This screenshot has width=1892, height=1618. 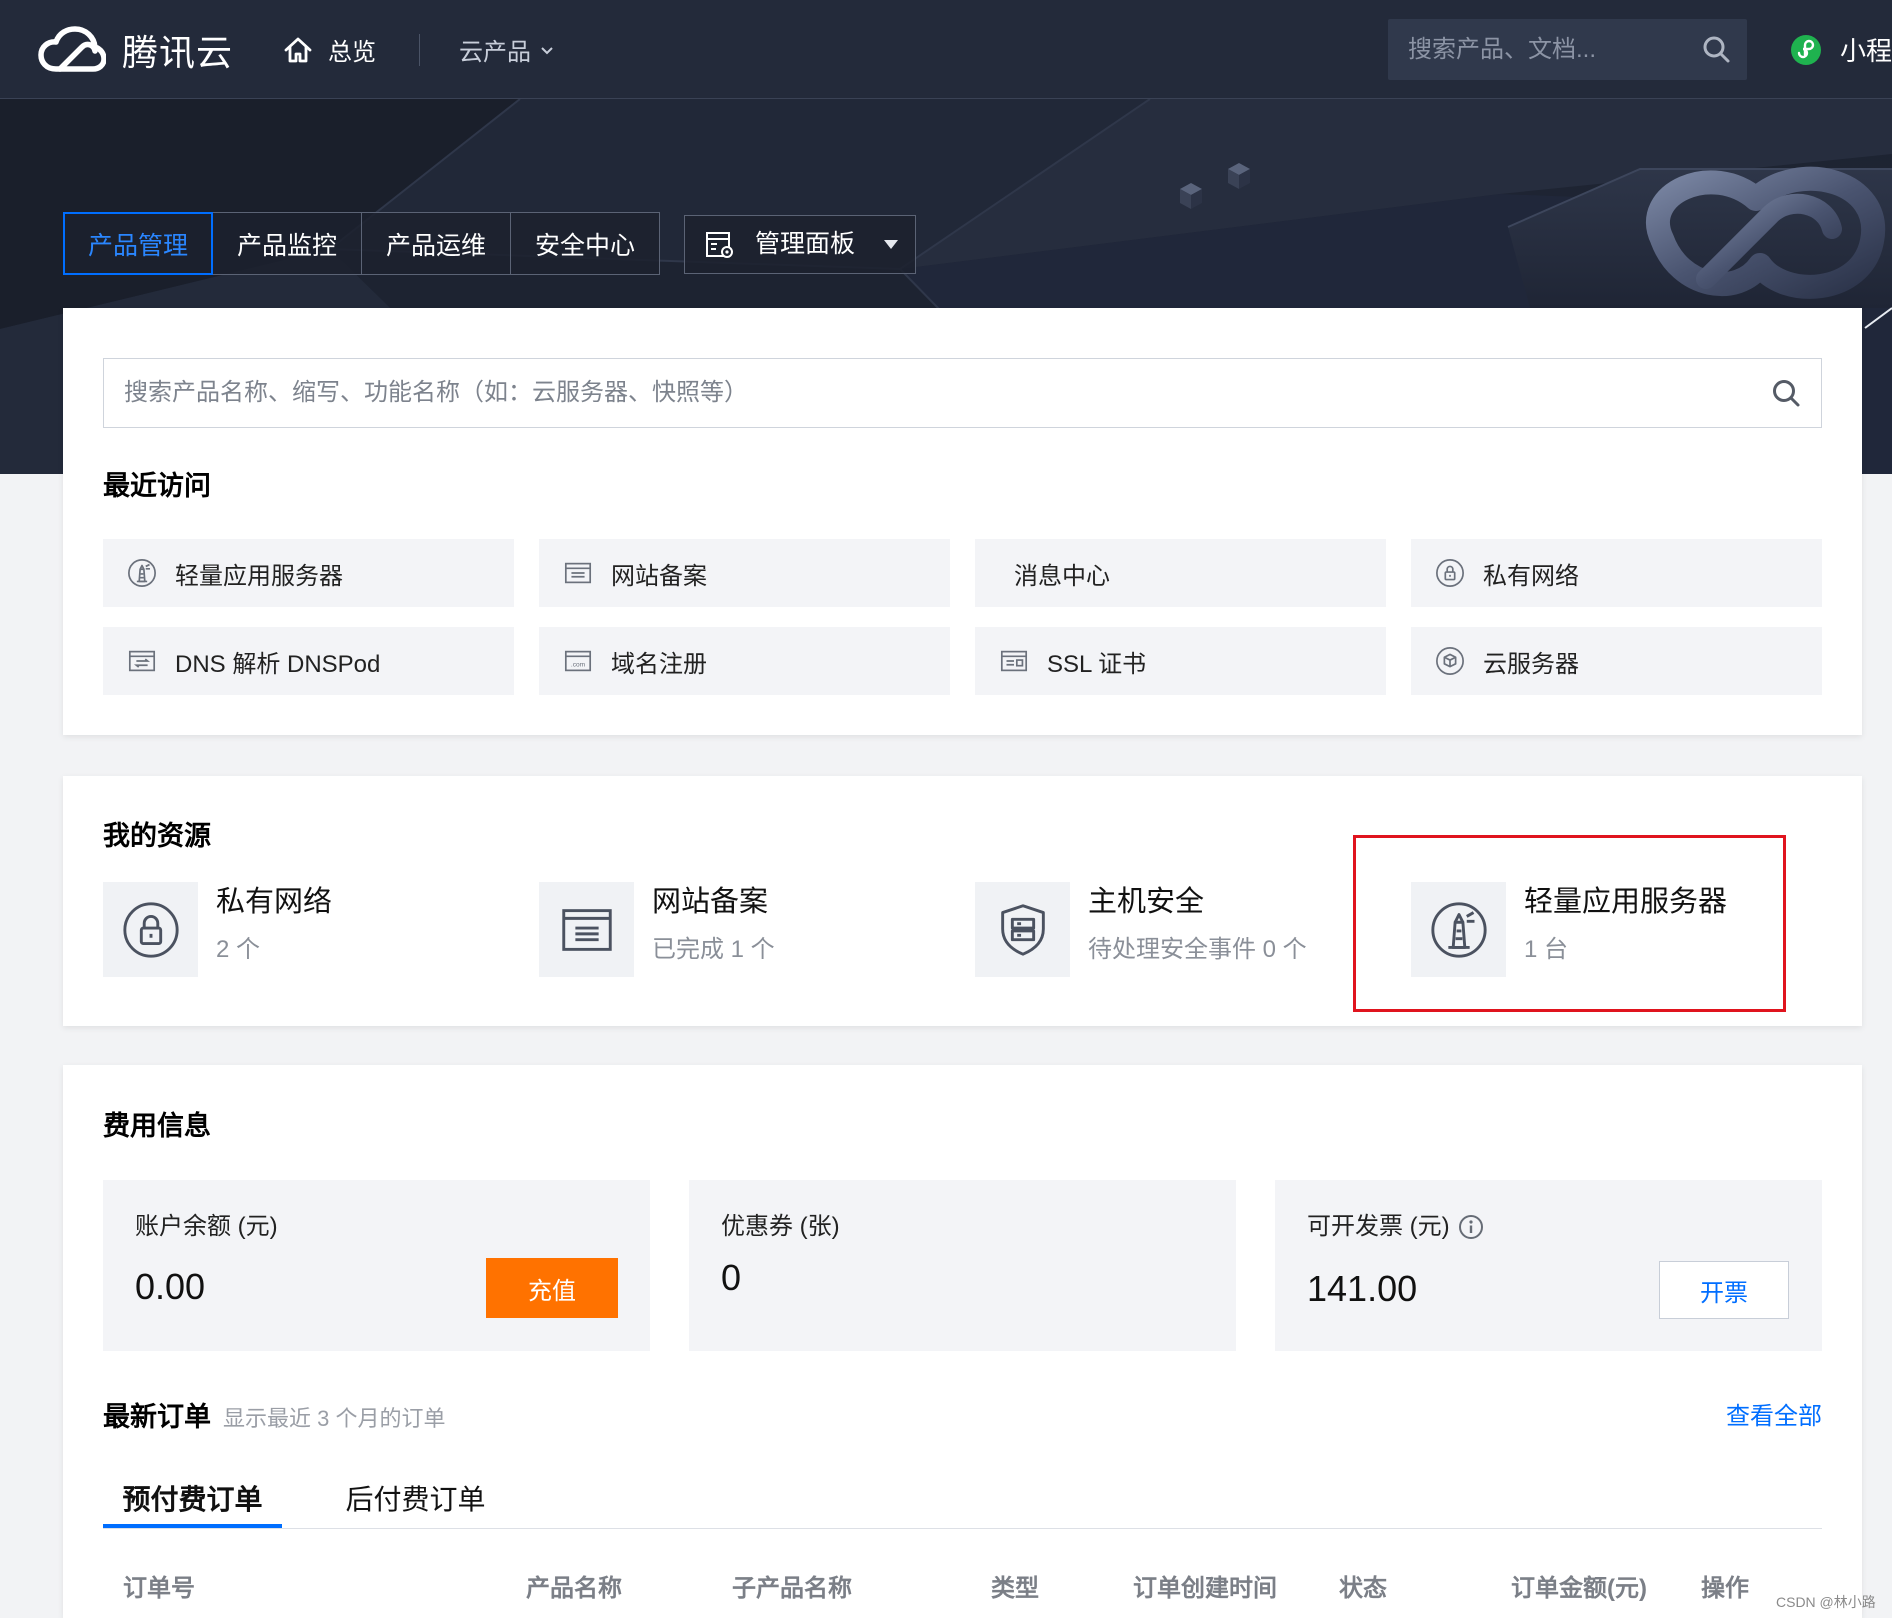 I want to click on invoice-value: 141.00, so click(x=1362, y=1288).